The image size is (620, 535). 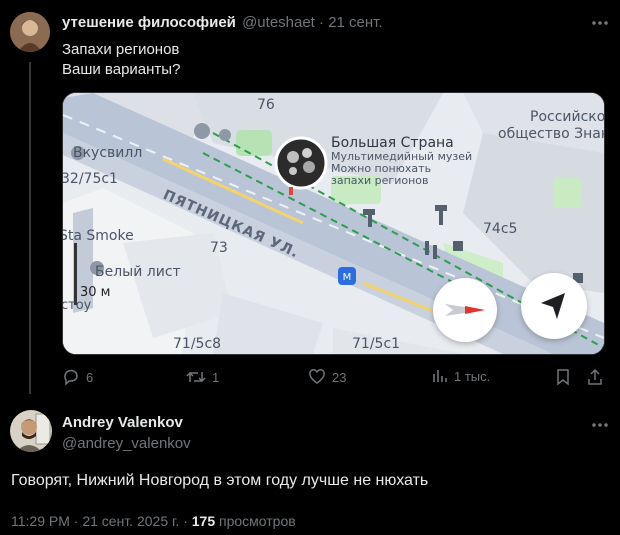 I want to click on tweet-date: 21 сент. 2025 г., so click(x=130, y=521).